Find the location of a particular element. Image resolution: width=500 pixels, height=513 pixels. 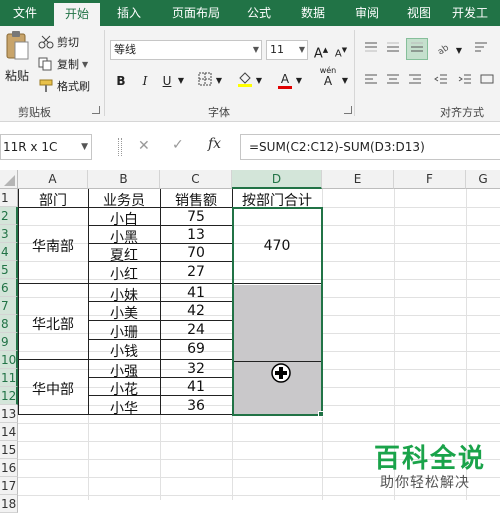

row-header: 7 is located at coordinates (9, 306).